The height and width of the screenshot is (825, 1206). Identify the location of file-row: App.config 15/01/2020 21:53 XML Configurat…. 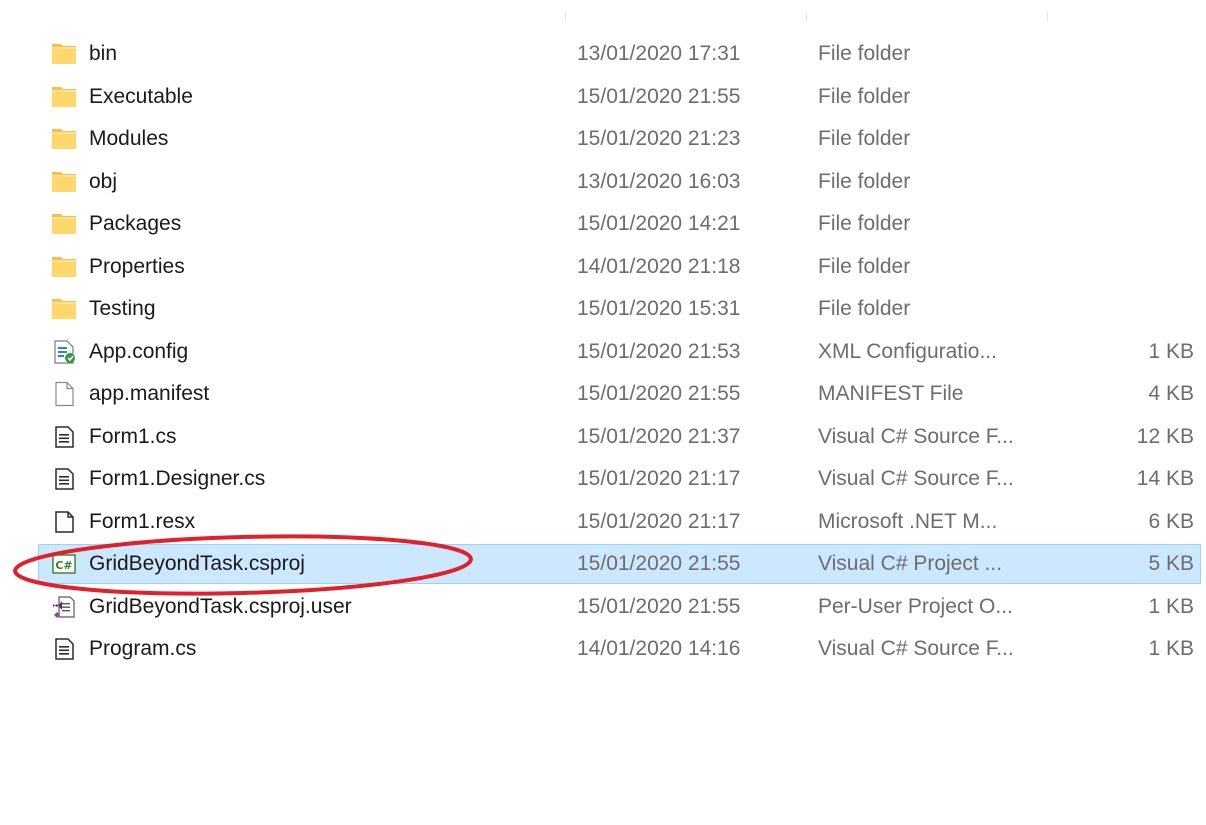
(603, 352).